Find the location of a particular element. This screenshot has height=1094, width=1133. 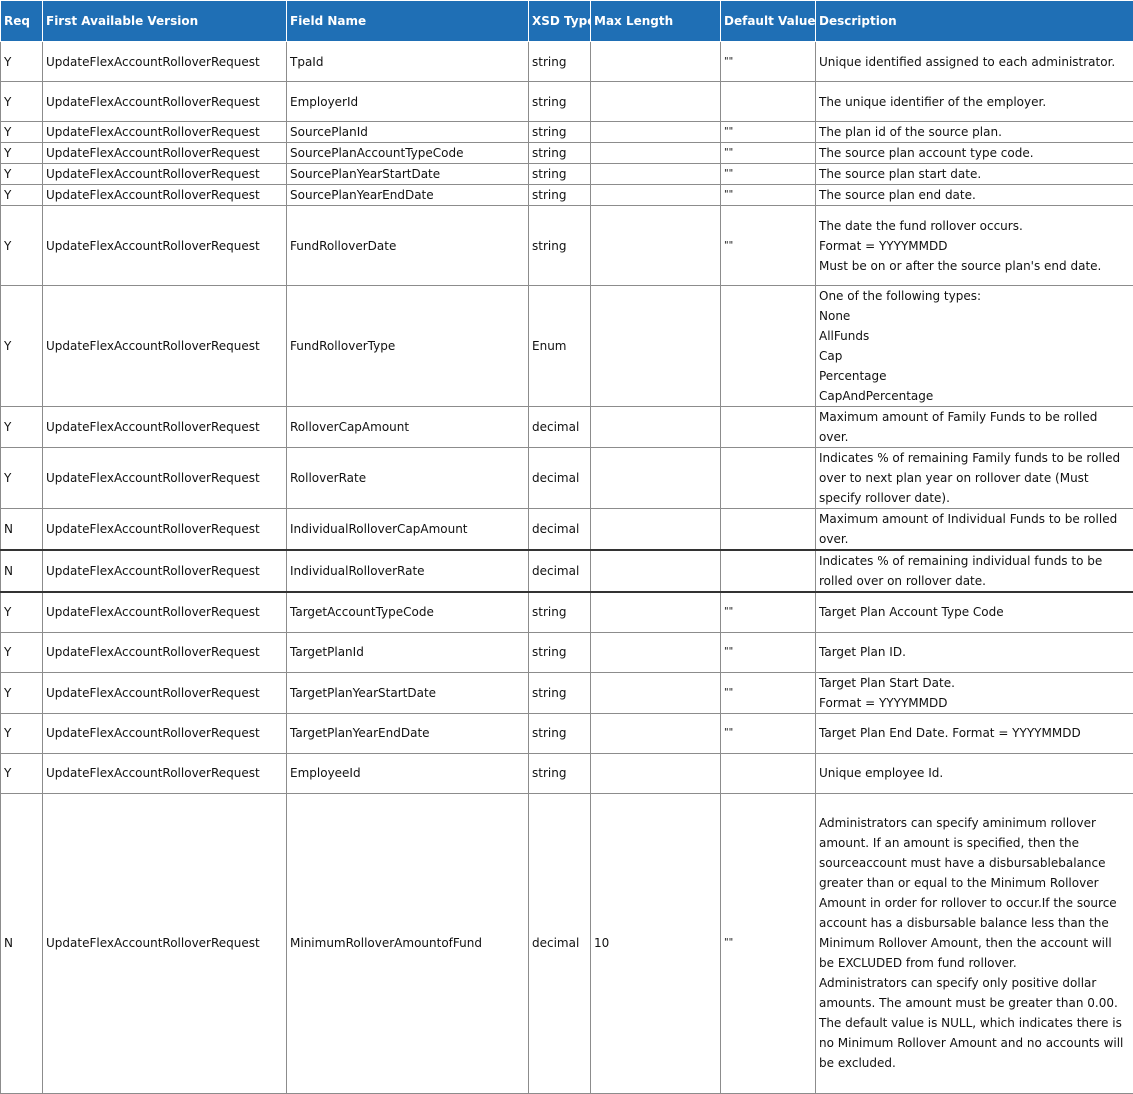

description-line: Format = YYYYMMDD is located at coordinates (974, 703).